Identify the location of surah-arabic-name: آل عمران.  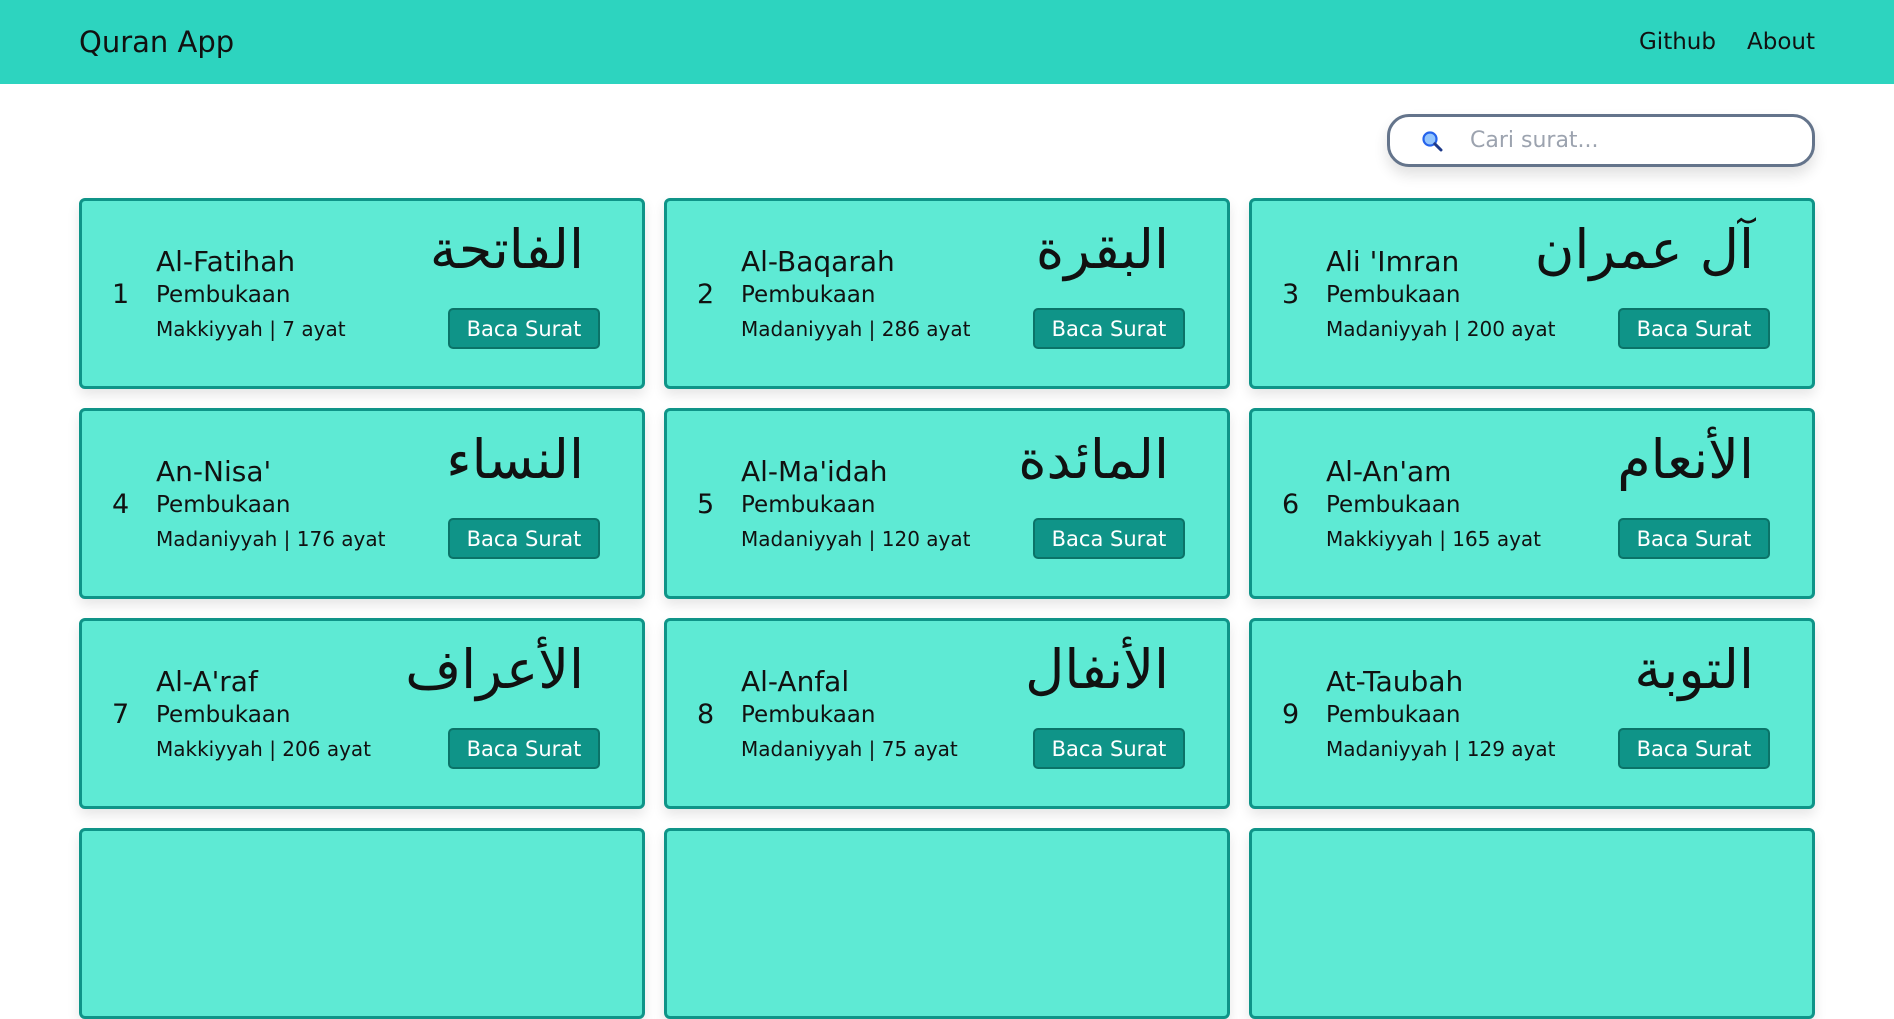
(1644, 249).